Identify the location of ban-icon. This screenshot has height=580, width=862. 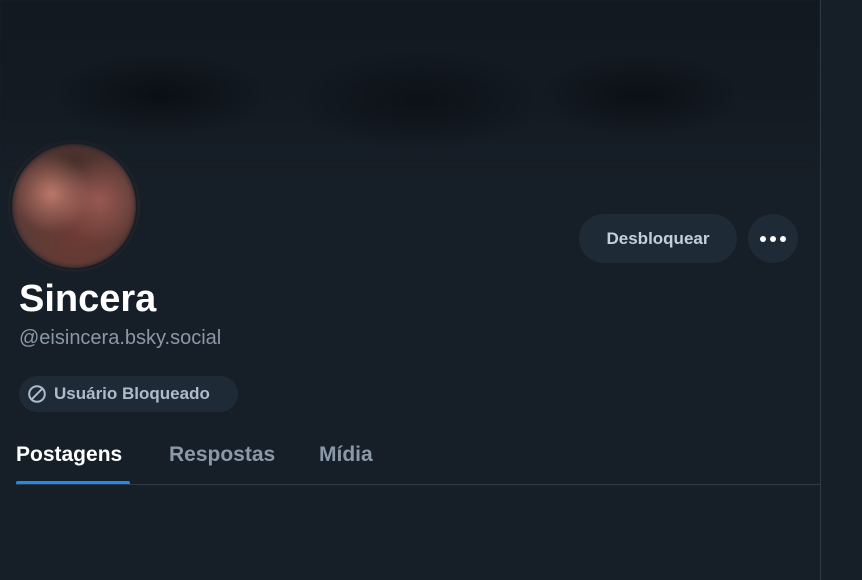
(37, 394).